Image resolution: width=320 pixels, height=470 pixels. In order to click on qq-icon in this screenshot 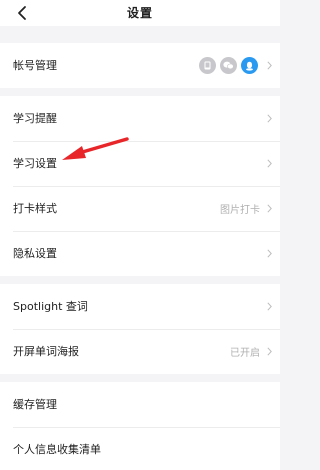, I will do `click(249, 65)`.